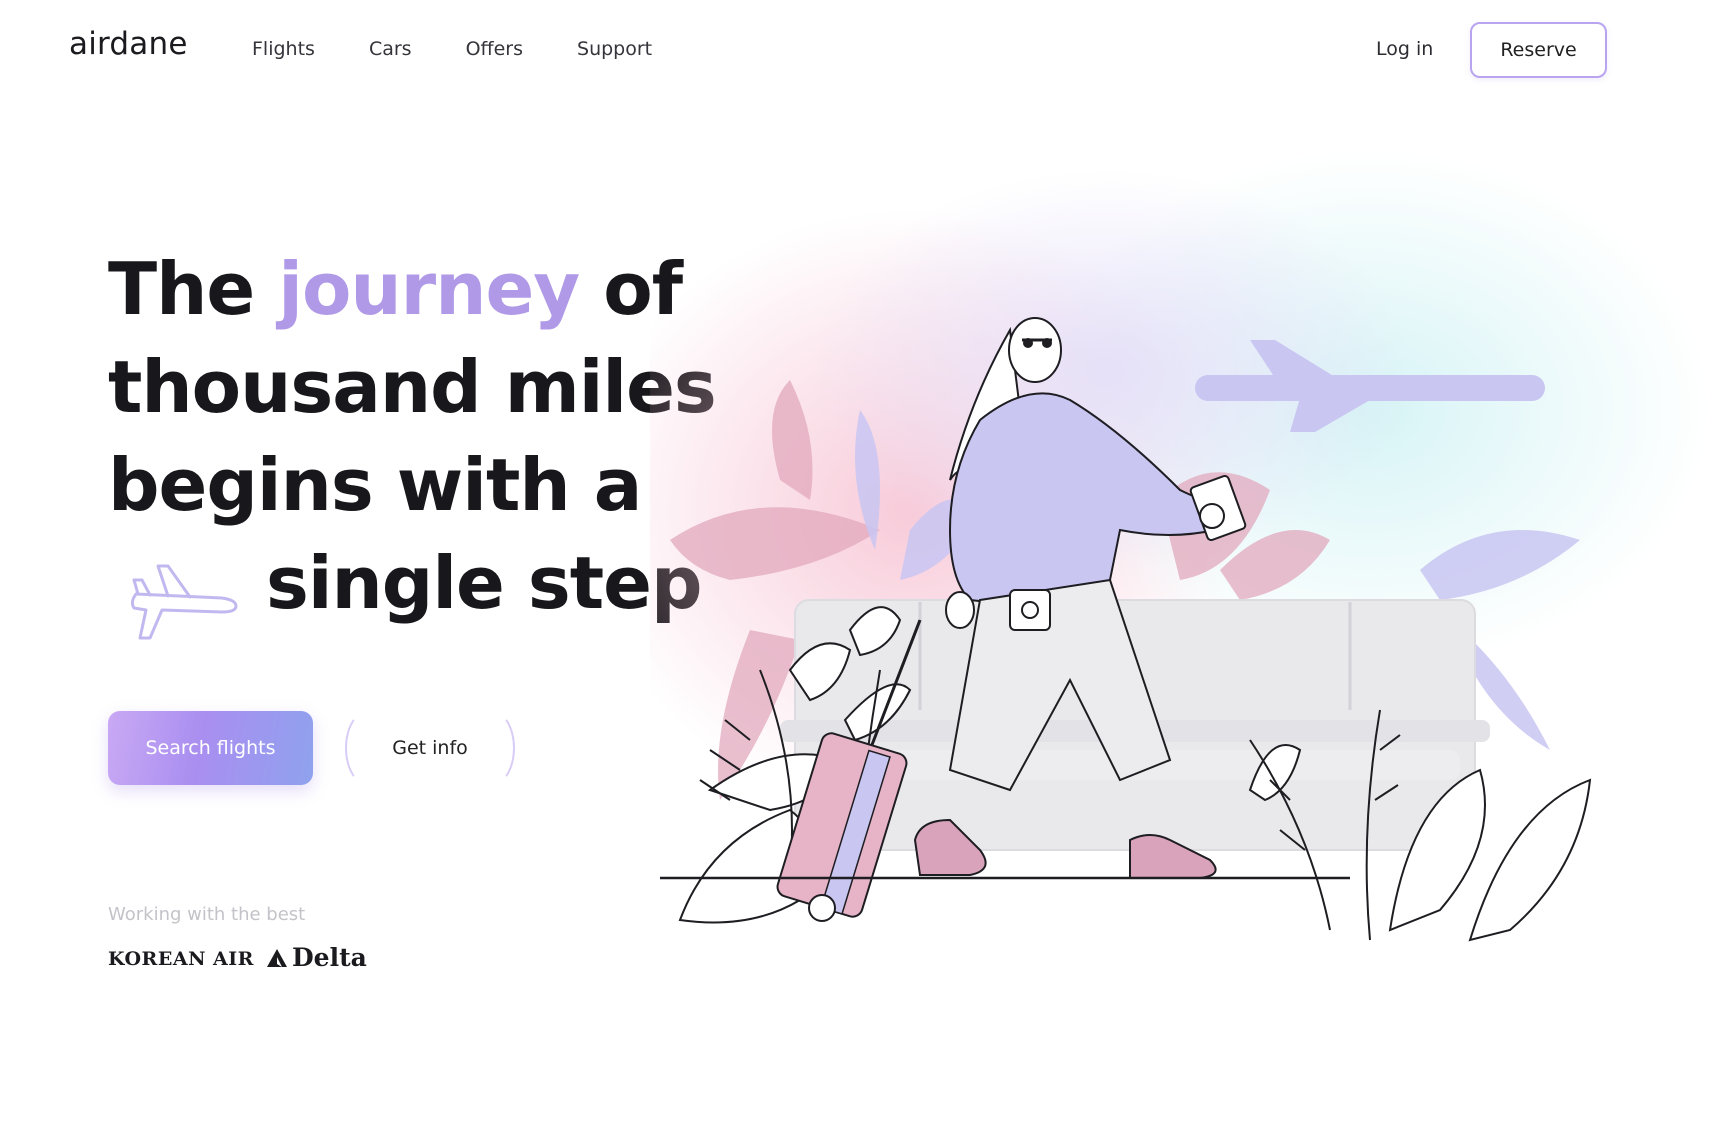 This screenshot has width=1736, height=1140. What do you see at coordinates (1538, 50) in the screenshot?
I see `reserve-button: Reserve` at bounding box center [1538, 50].